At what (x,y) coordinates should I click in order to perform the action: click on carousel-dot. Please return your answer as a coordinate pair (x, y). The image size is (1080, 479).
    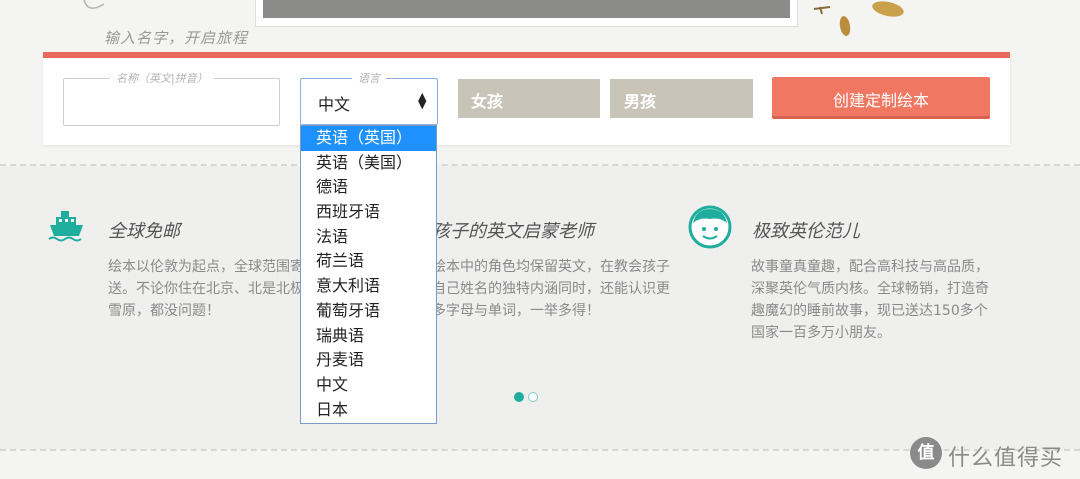
    Looking at the image, I should click on (533, 397).